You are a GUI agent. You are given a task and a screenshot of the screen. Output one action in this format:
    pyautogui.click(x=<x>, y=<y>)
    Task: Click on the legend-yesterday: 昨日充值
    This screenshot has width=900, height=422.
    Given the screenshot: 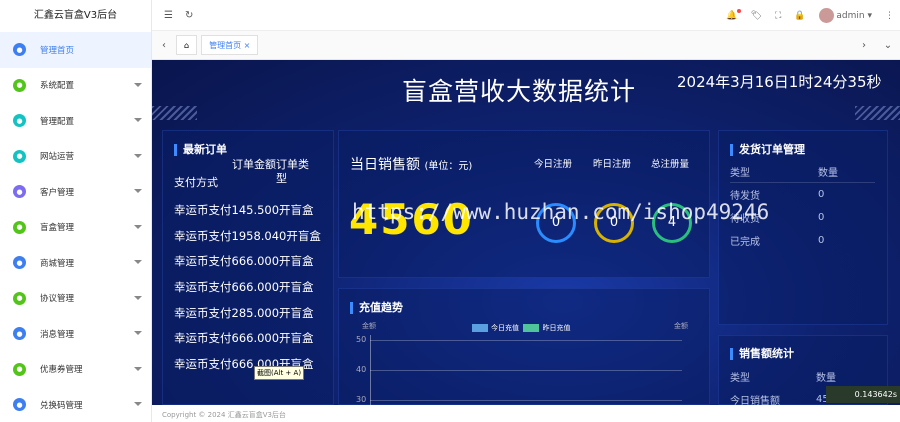 What is the action you would take?
    pyautogui.click(x=546, y=328)
    